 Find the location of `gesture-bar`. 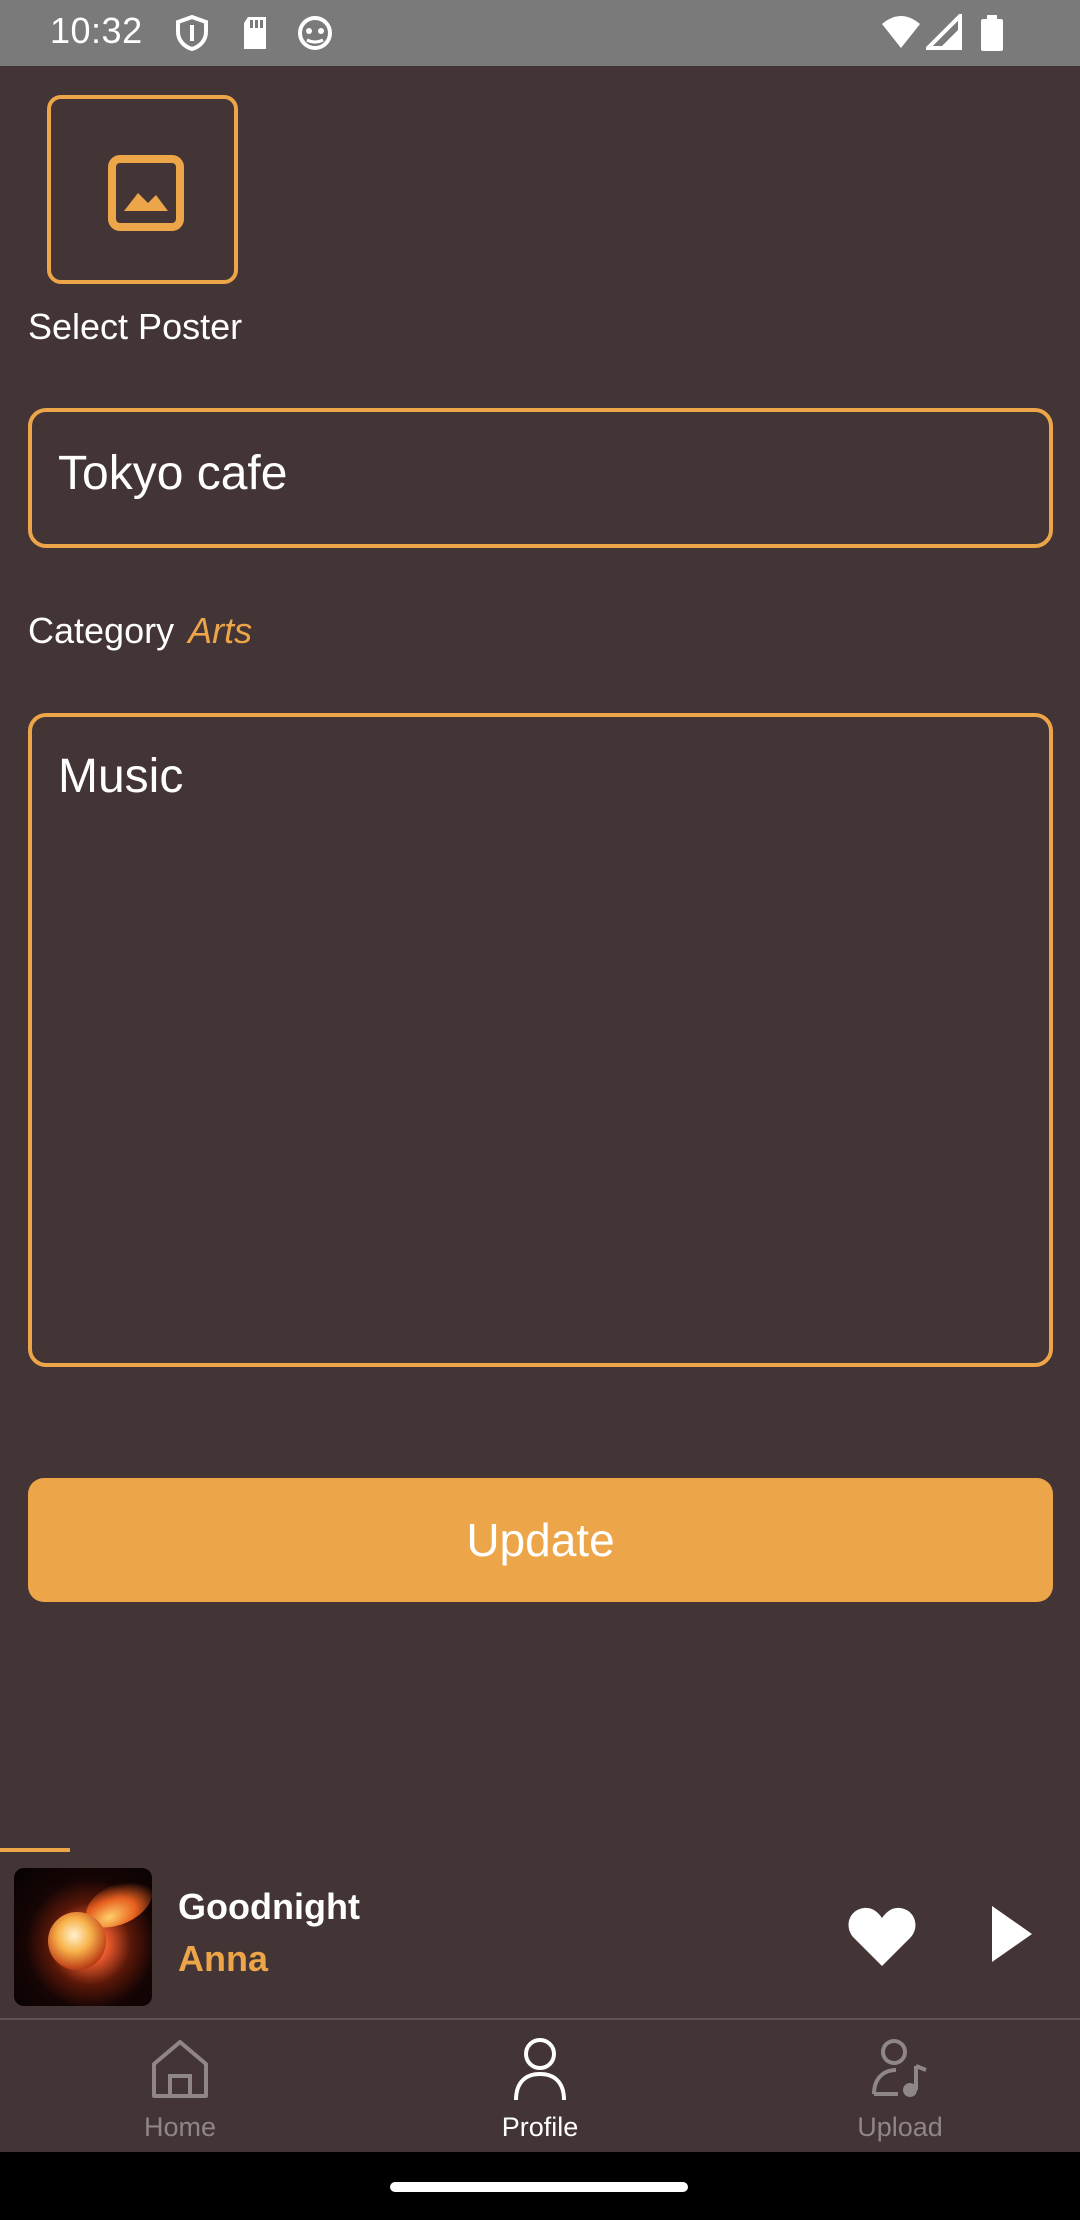

gesture-bar is located at coordinates (540, 2186).